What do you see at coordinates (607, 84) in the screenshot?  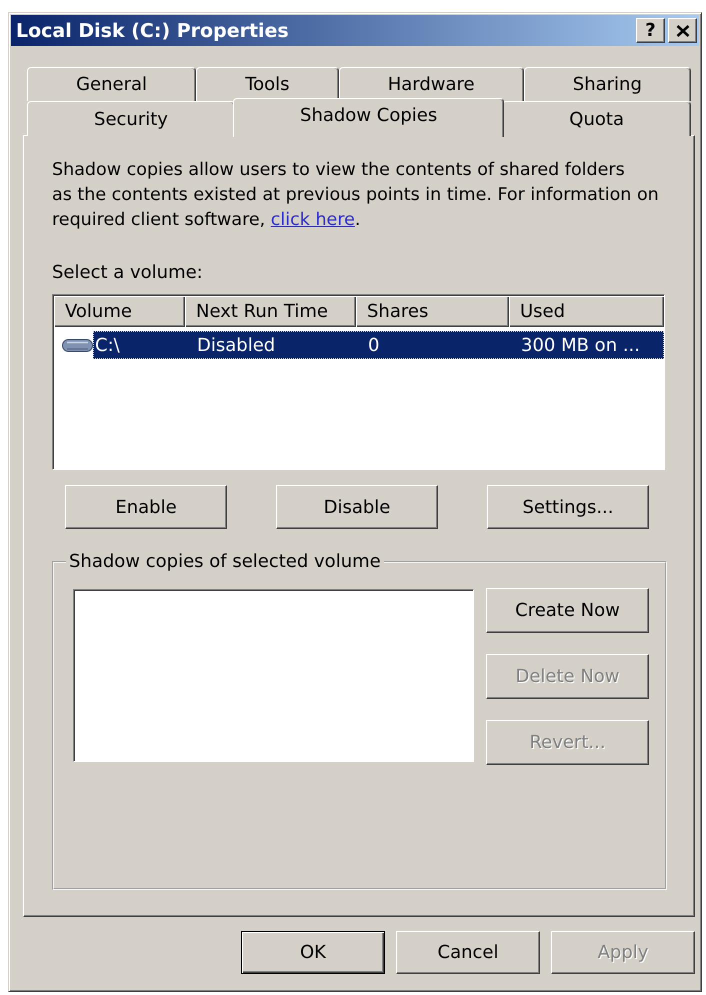 I see `tab: Sharing` at bounding box center [607, 84].